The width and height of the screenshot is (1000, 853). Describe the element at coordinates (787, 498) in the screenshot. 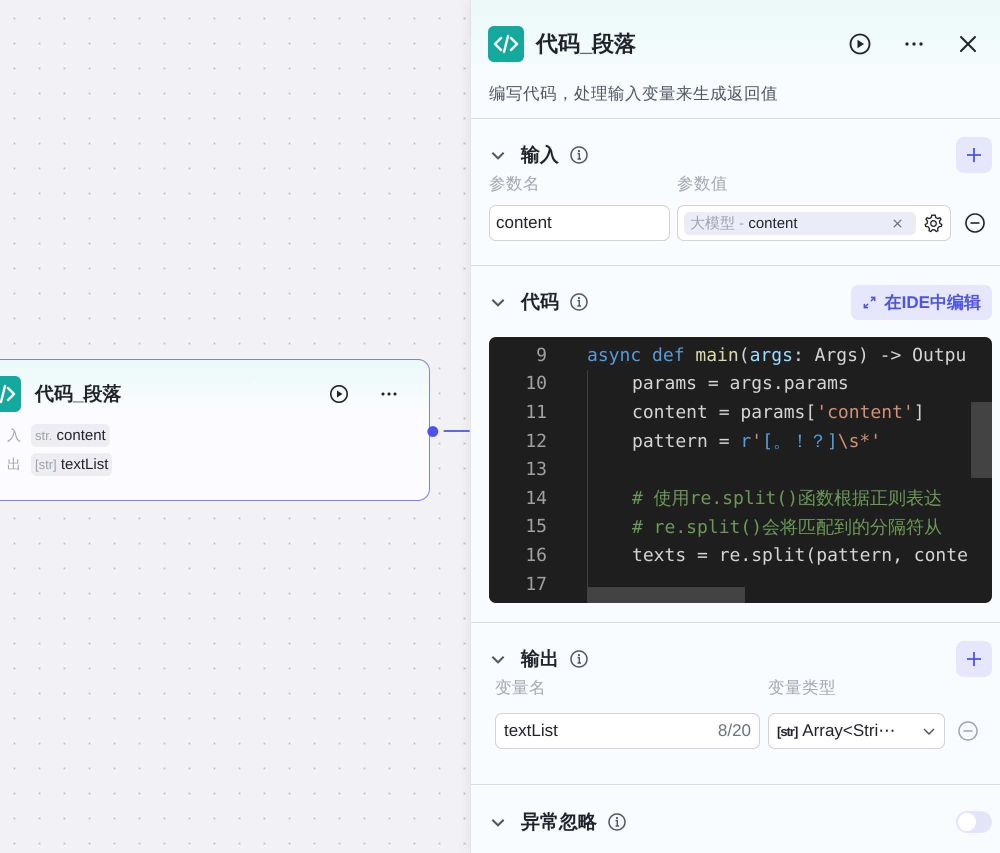

I see `code-line: # 使用re.split()函数根据正则表达` at that location.